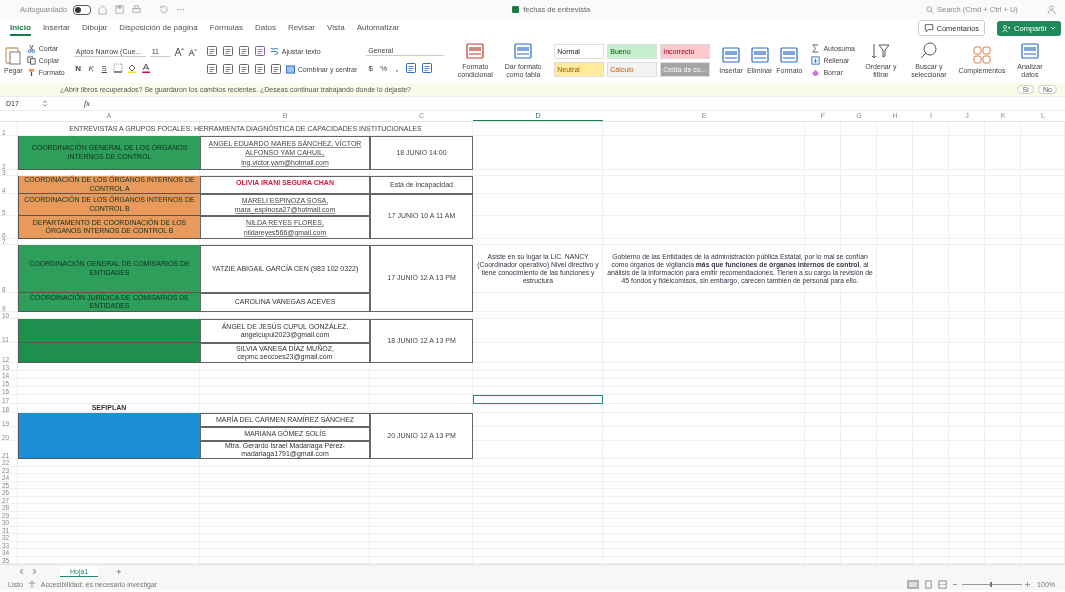  Describe the element at coordinates (226, 28) in the screenshot. I see `menu-tab: Fórmulas` at that location.